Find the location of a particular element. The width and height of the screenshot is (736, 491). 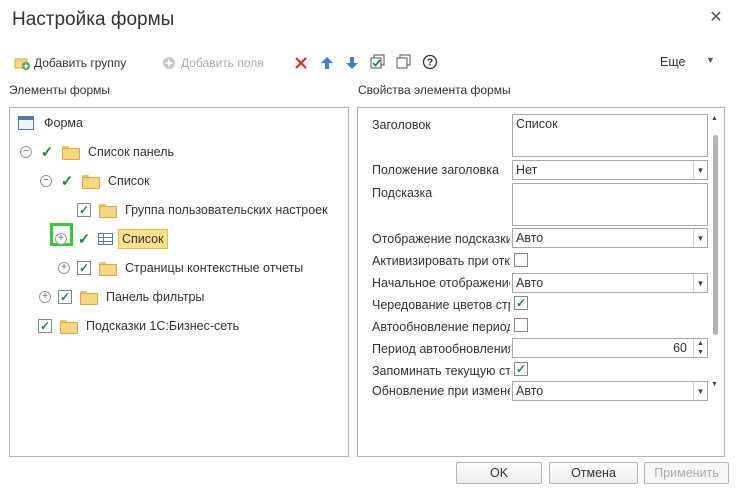

remember-row-label: Запоминать текущую строку is located at coordinates (441, 371).